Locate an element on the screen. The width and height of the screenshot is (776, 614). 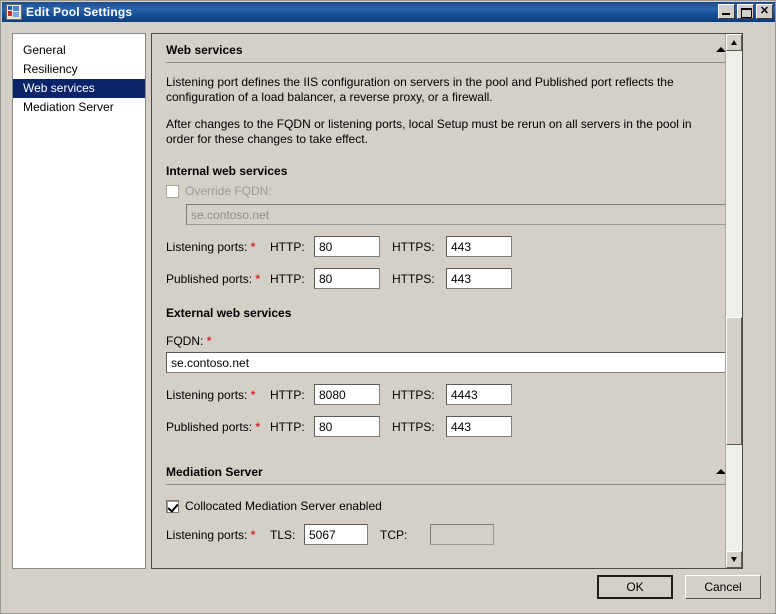
minimize-button is located at coordinates (726, 11).